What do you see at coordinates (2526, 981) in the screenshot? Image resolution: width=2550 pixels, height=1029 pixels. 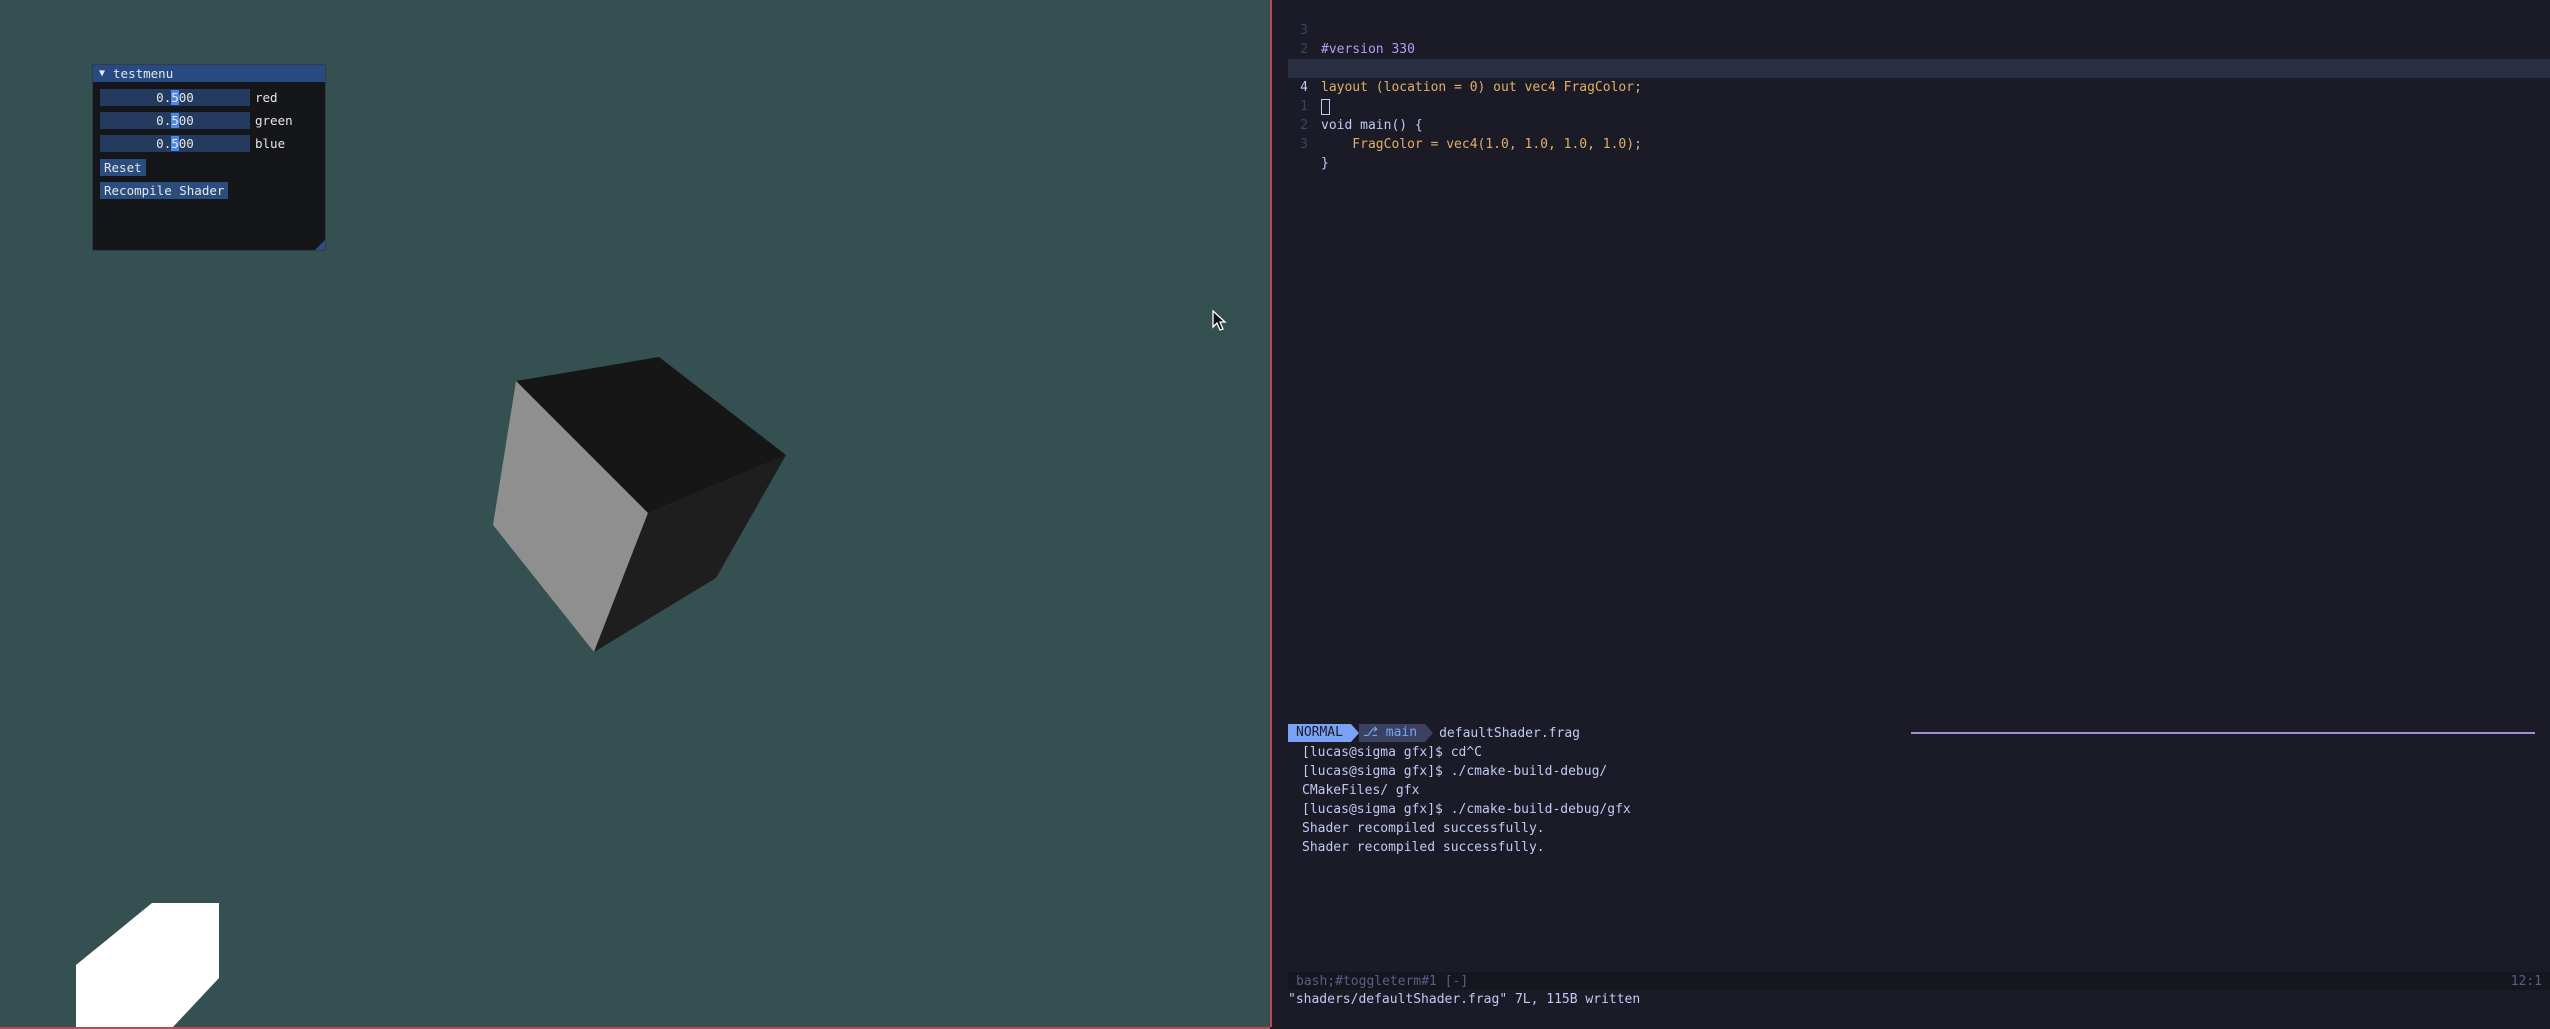 I see `cursor-position: 12:1` at bounding box center [2526, 981].